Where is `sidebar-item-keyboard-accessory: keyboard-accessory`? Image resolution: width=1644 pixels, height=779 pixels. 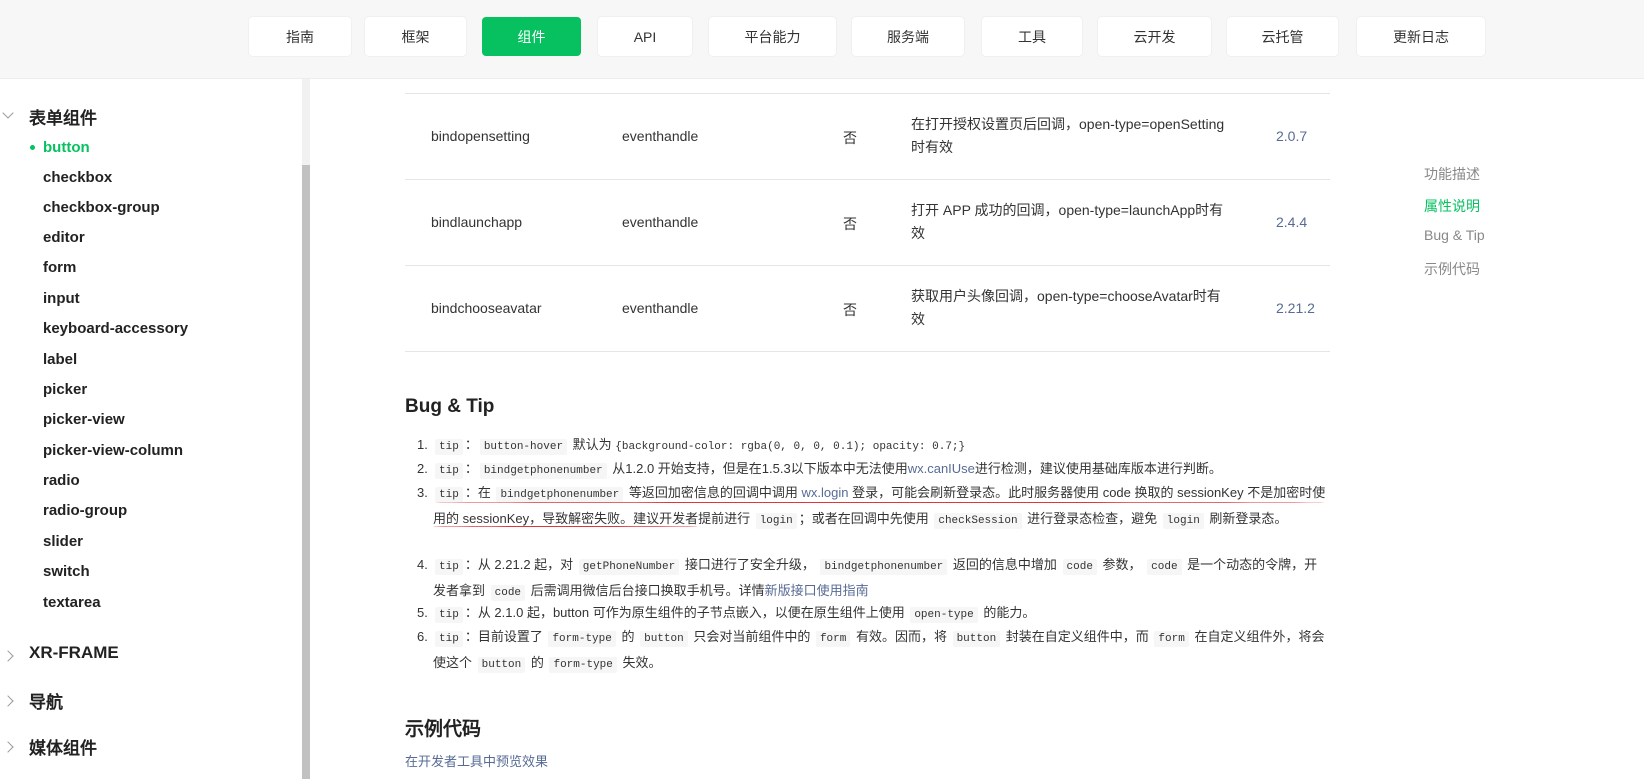 sidebar-item-keyboard-accessory: keyboard-accessory is located at coordinates (115, 328).